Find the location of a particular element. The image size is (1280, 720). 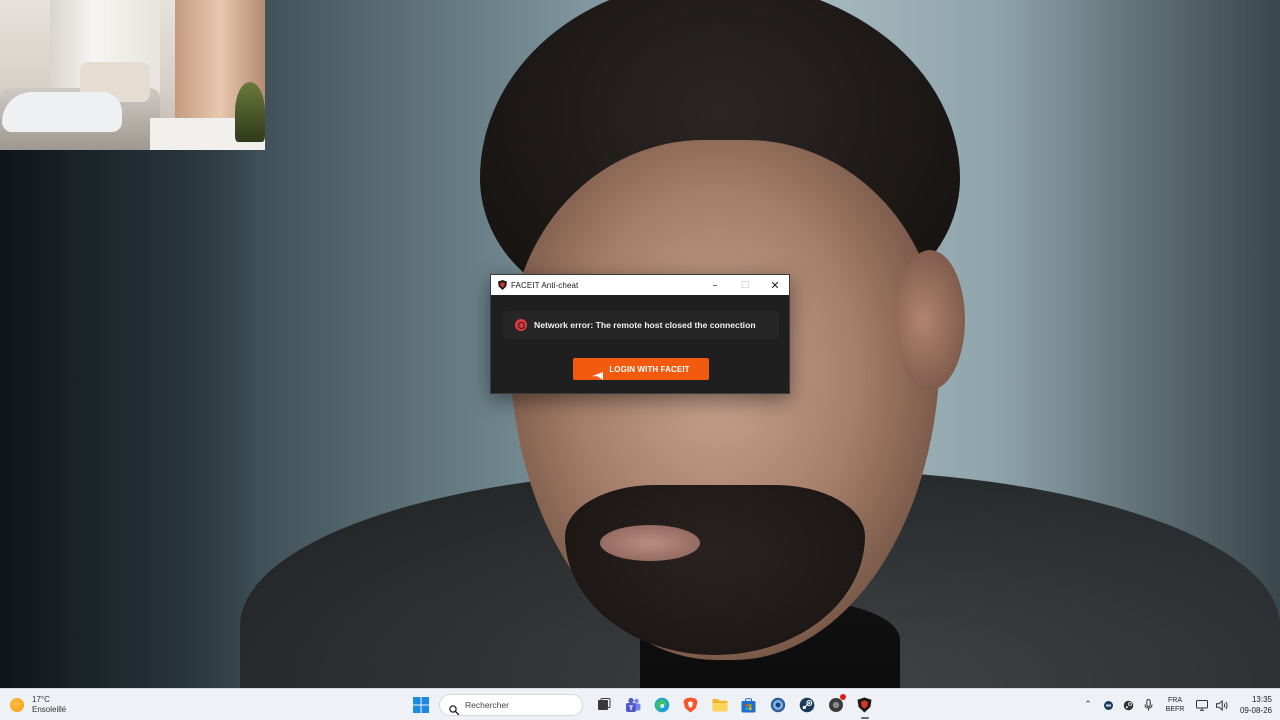

webcam-blanket is located at coordinates (62, 112).